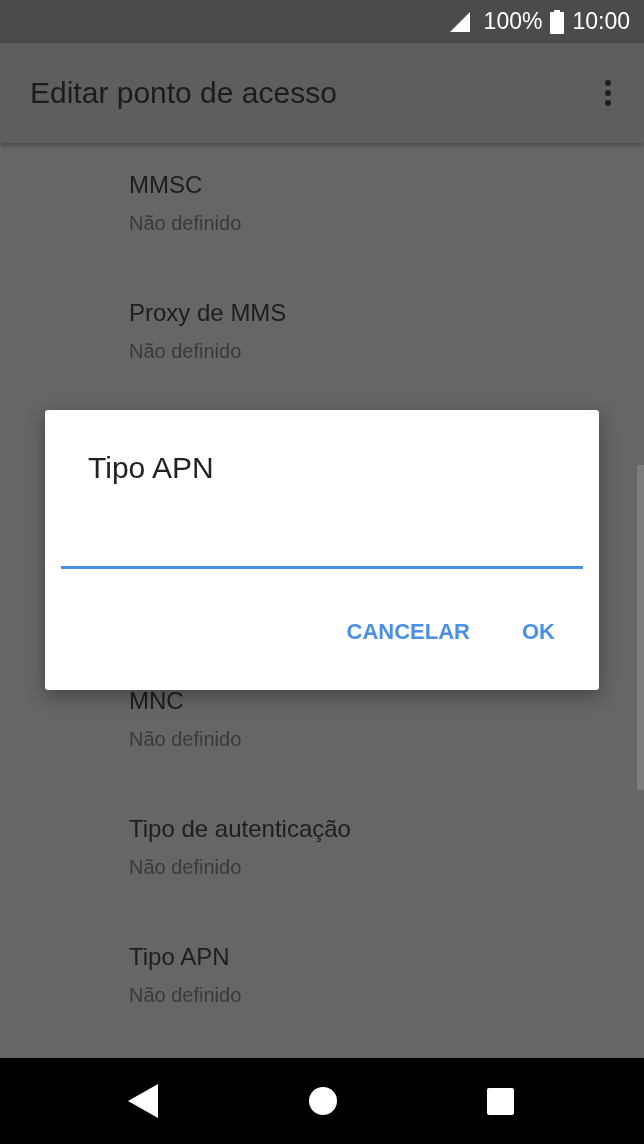  Describe the element at coordinates (143, 1101) in the screenshot. I see `back-icon` at that location.